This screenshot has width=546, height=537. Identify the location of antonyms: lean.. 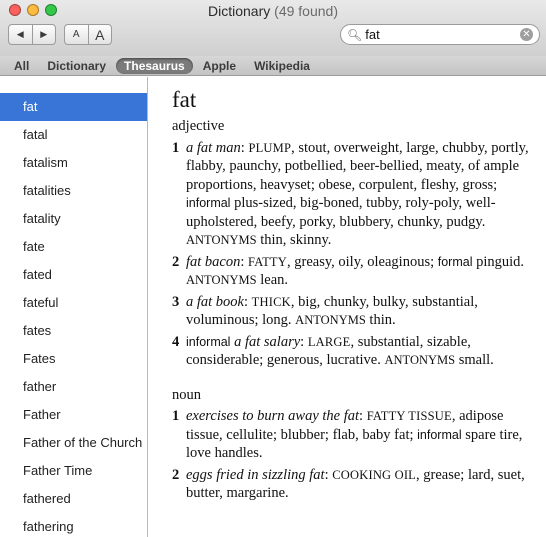
(272, 280).